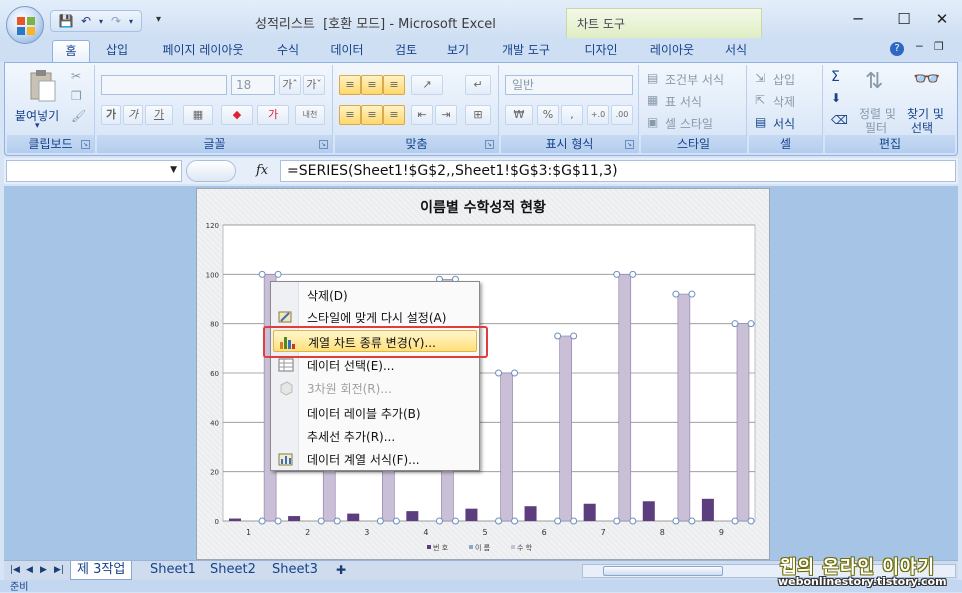  Describe the element at coordinates (372, 115) in the screenshot. I see `align-center-icon: ≡` at that location.